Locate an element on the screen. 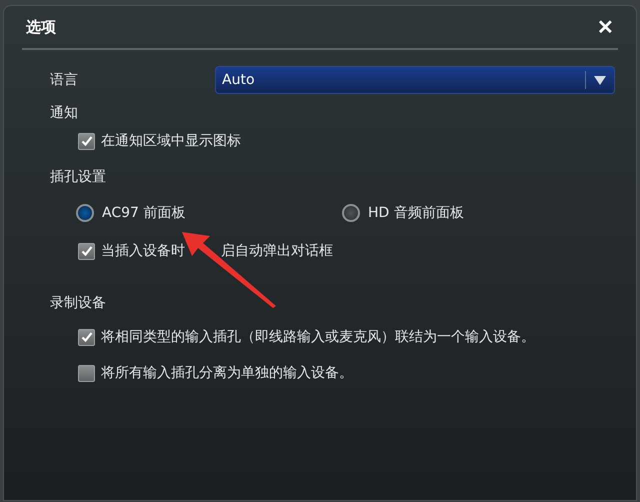  language-label: 语言 is located at coordinates (64, 80).